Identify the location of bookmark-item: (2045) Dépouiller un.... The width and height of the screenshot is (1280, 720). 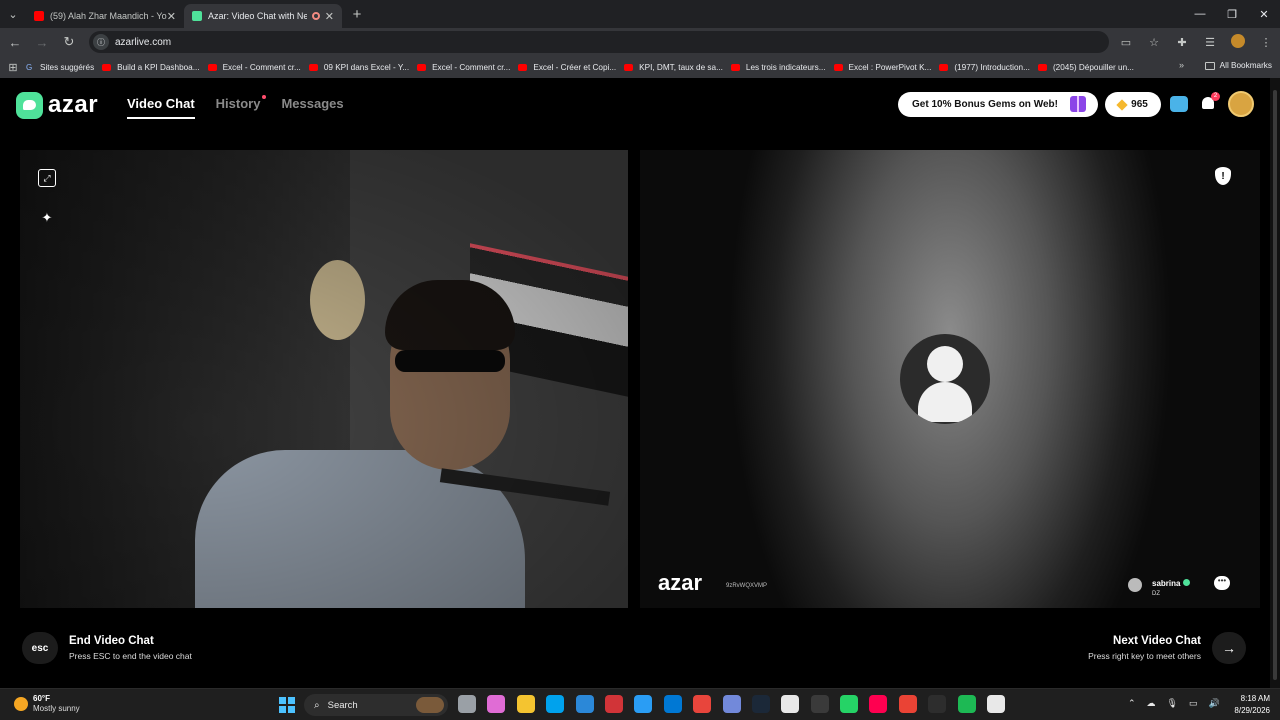
(1085, 67).